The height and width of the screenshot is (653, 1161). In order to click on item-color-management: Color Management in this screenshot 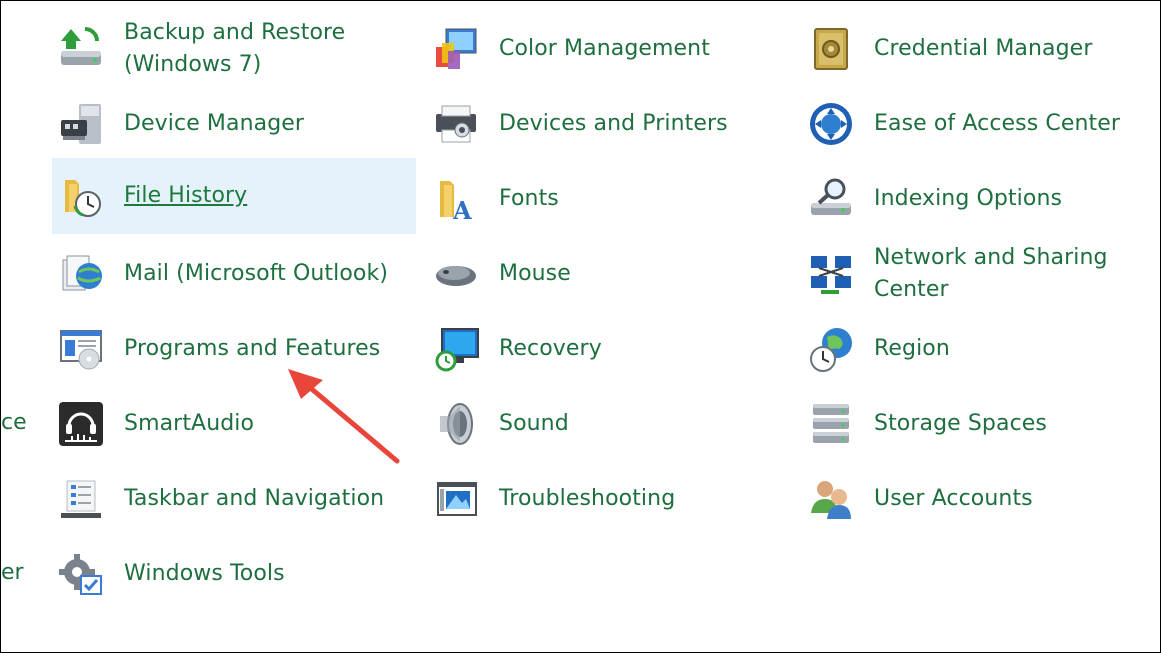, I will do `click(609, 48)`.